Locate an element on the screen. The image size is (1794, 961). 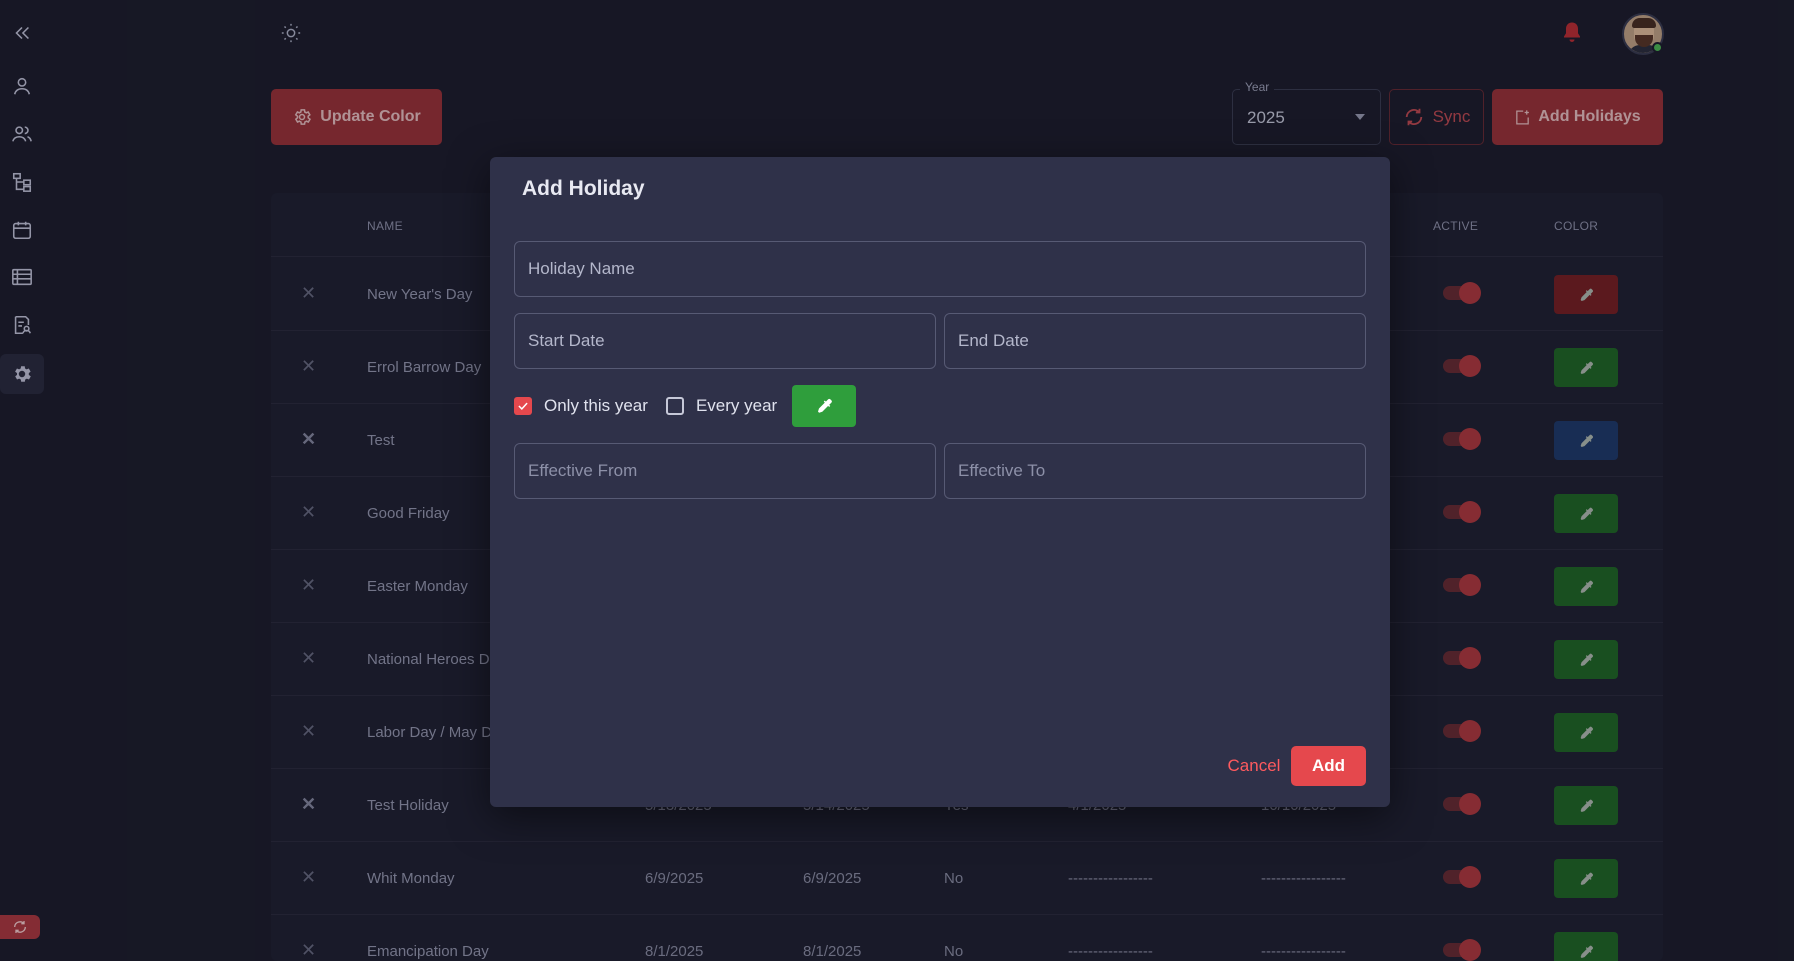
recurrence-options: Only this year Every year is located at coordinates (645, 406).